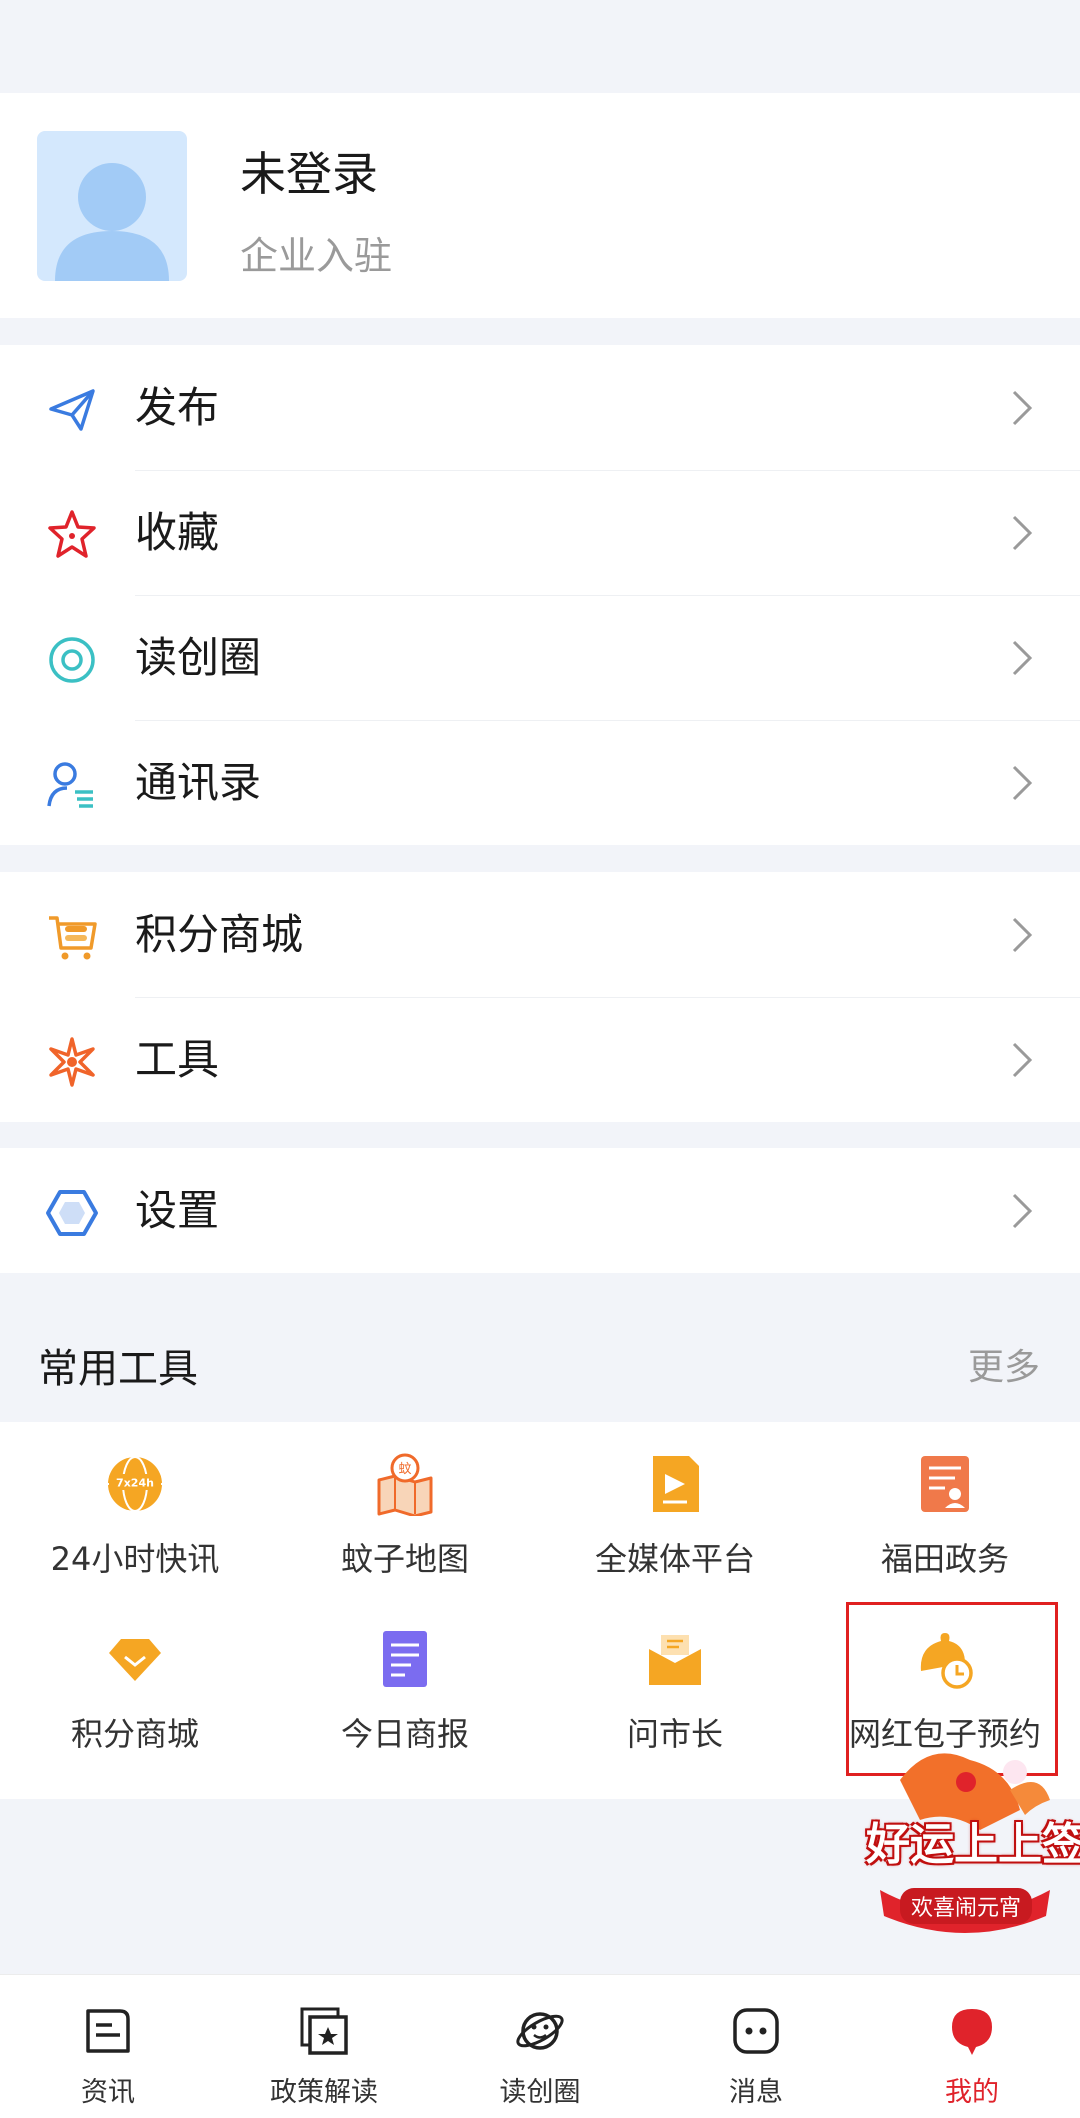  What do you see at coordinates (404, 1469) in the screenshot?
I see `svg-text: 蚊` at bounding box center [404, 1469].